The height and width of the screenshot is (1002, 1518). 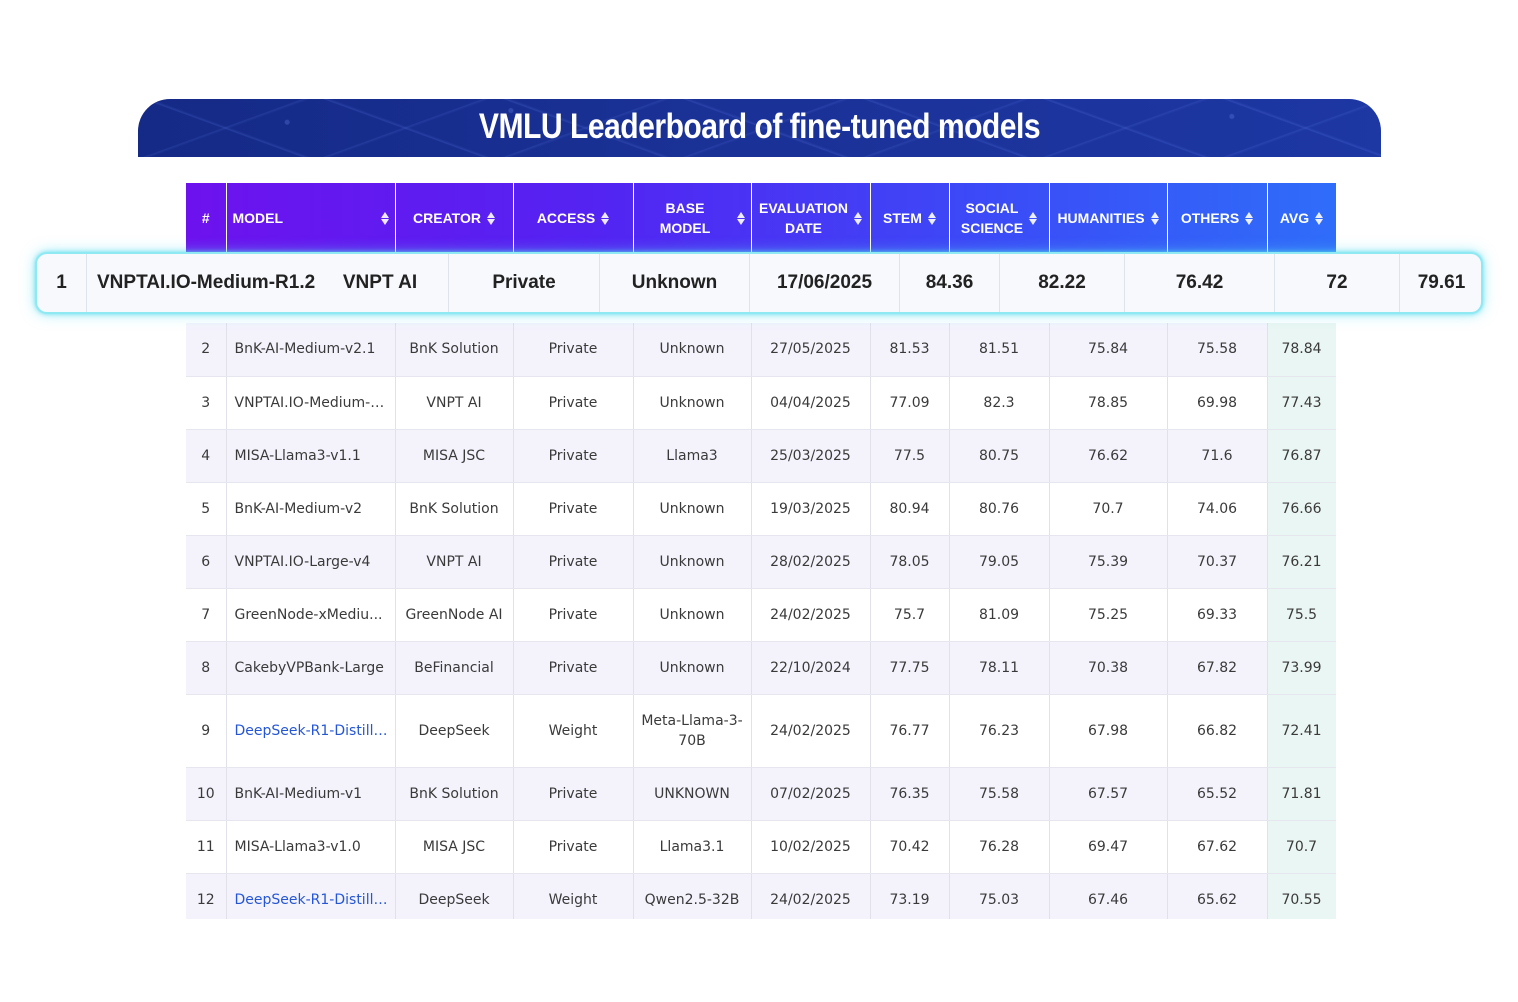 I want to click on header-creator: CREATOR, so click(x=454, y=218).